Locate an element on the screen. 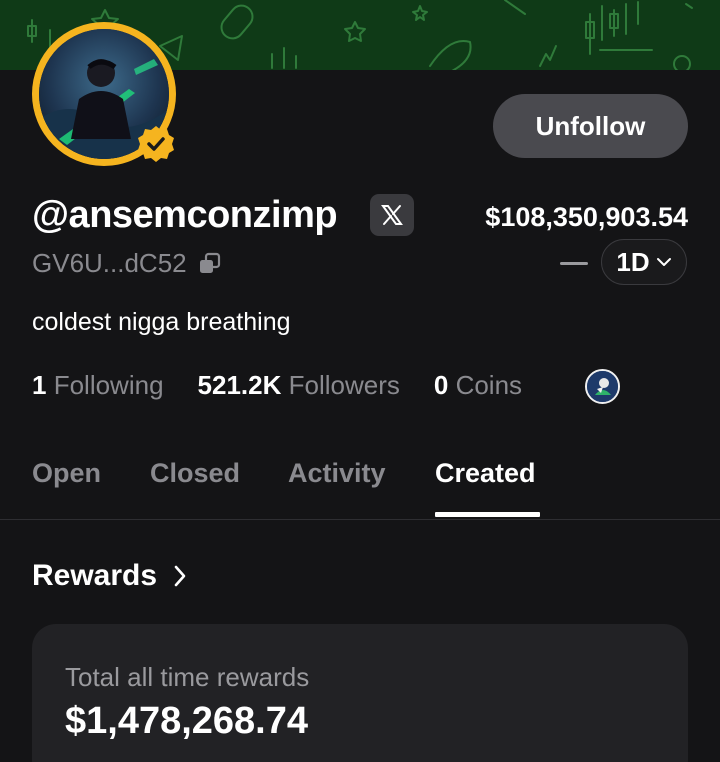  wallet-address: GV6U...dC52 is located at coordinates (127, 263).